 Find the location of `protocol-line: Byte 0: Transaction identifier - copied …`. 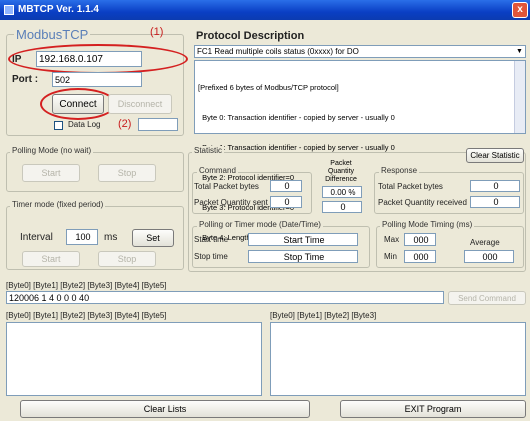

protocol-line: Byte 0: Transaction identifier - copied … is located at coordinates (296, 117).